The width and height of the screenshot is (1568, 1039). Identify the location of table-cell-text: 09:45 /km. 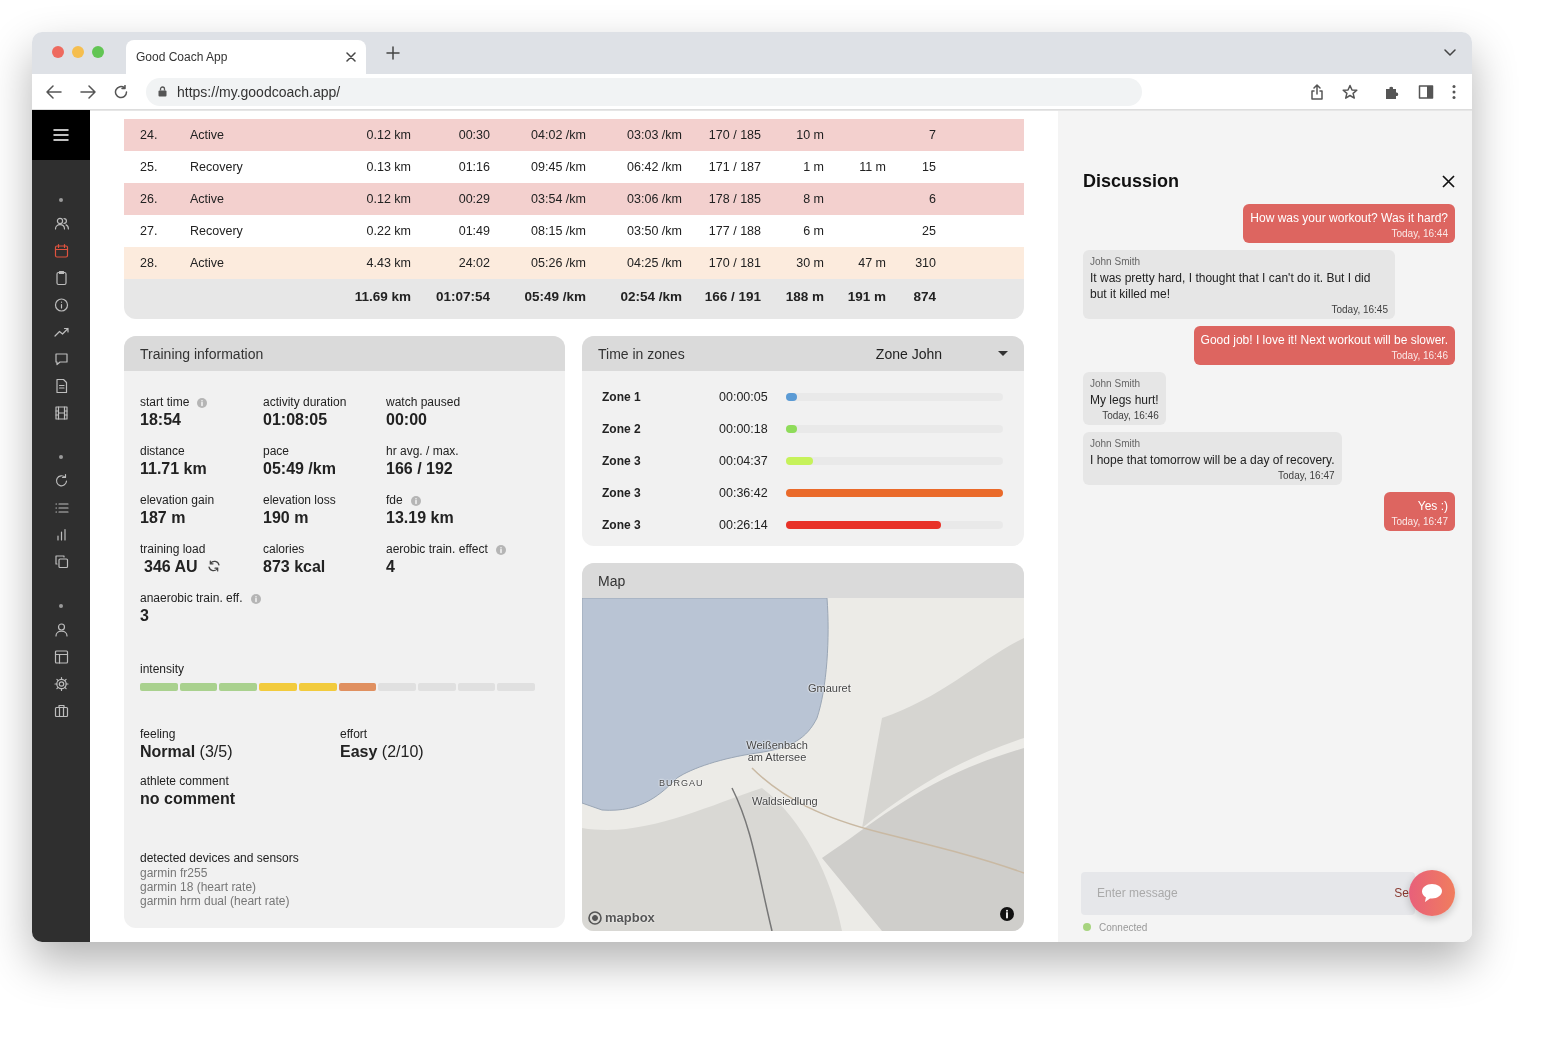
(558, 167).